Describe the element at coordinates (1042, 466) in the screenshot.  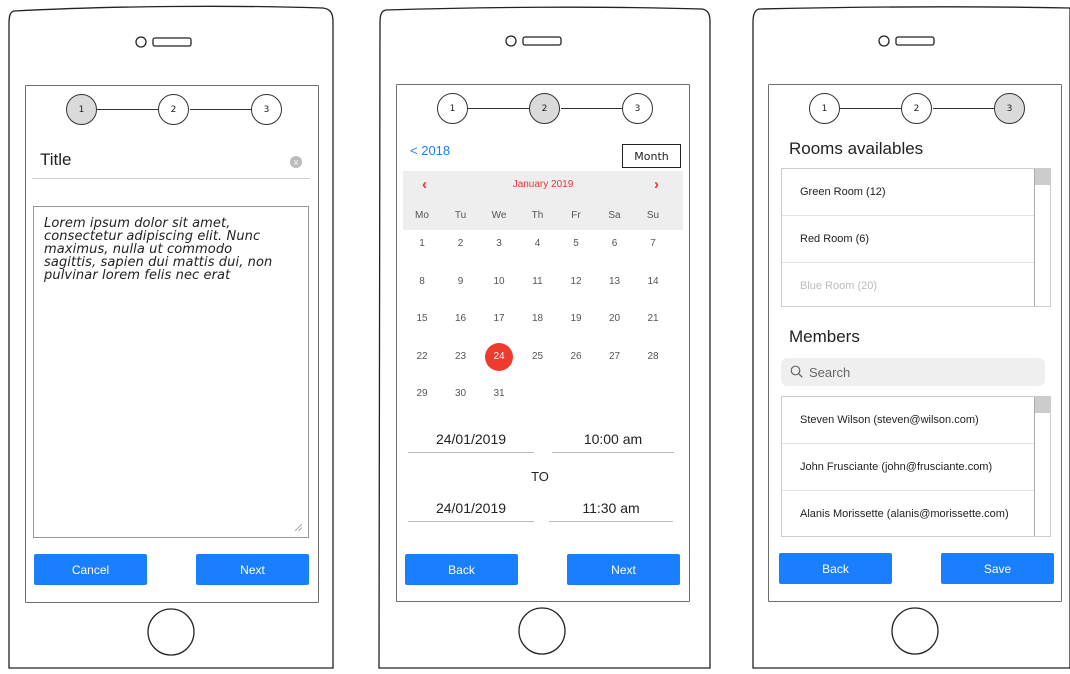
I see `members-scrollbar` at that location.